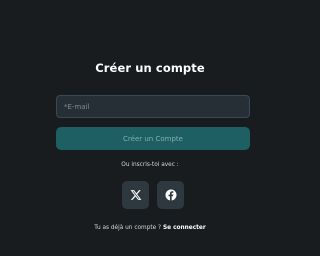 The width and height of the screenshot is (320, 256). Describe the element at coordinates (150, 165) in the screenshot. I see `alt-signup-label: Ou inscris-toi avec :` at that location.